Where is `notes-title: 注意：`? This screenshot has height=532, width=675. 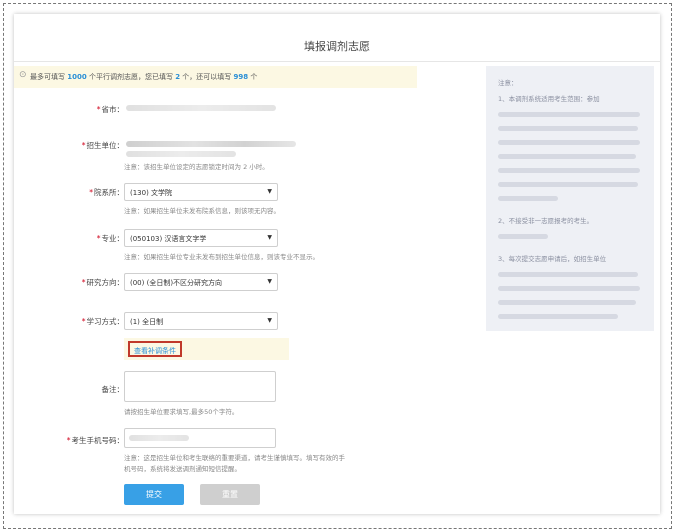
notes-title: 注意： is located at coordinates (508, 83).